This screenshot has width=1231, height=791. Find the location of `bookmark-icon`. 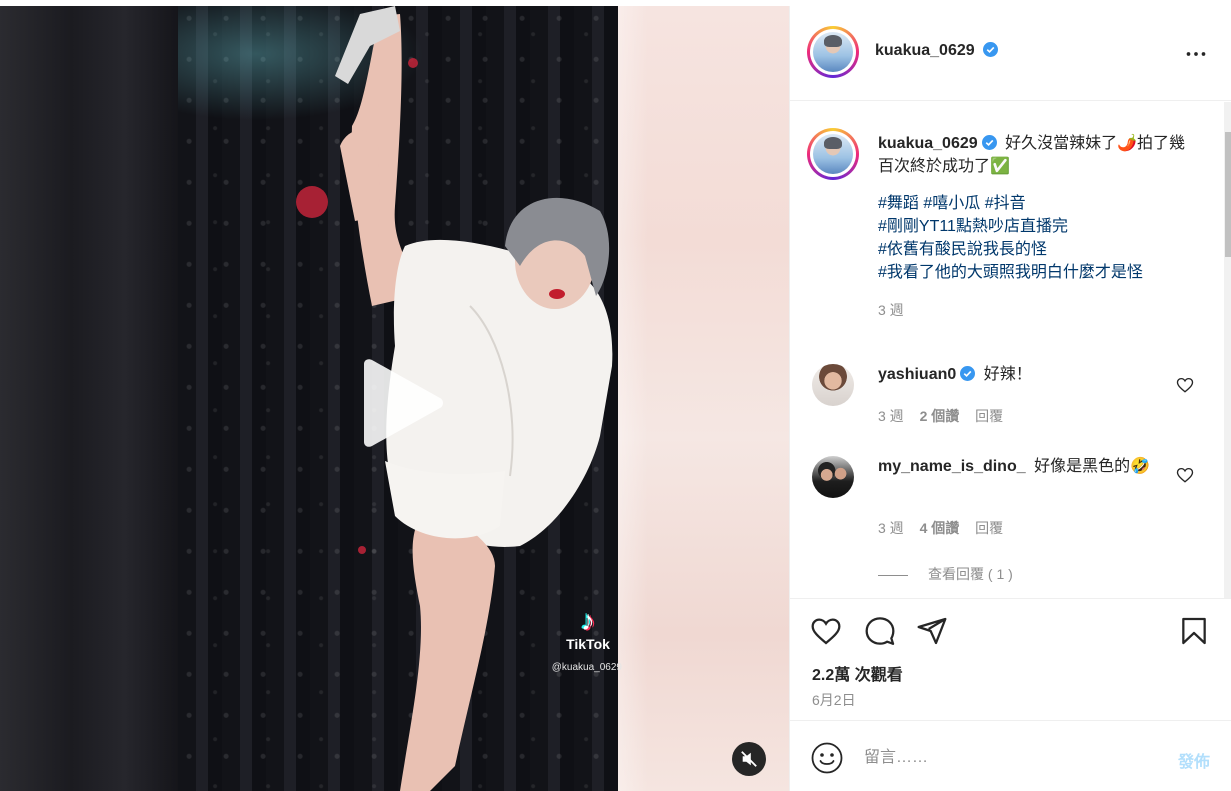

bookmark-icon is located at coordinates (1194, 631).